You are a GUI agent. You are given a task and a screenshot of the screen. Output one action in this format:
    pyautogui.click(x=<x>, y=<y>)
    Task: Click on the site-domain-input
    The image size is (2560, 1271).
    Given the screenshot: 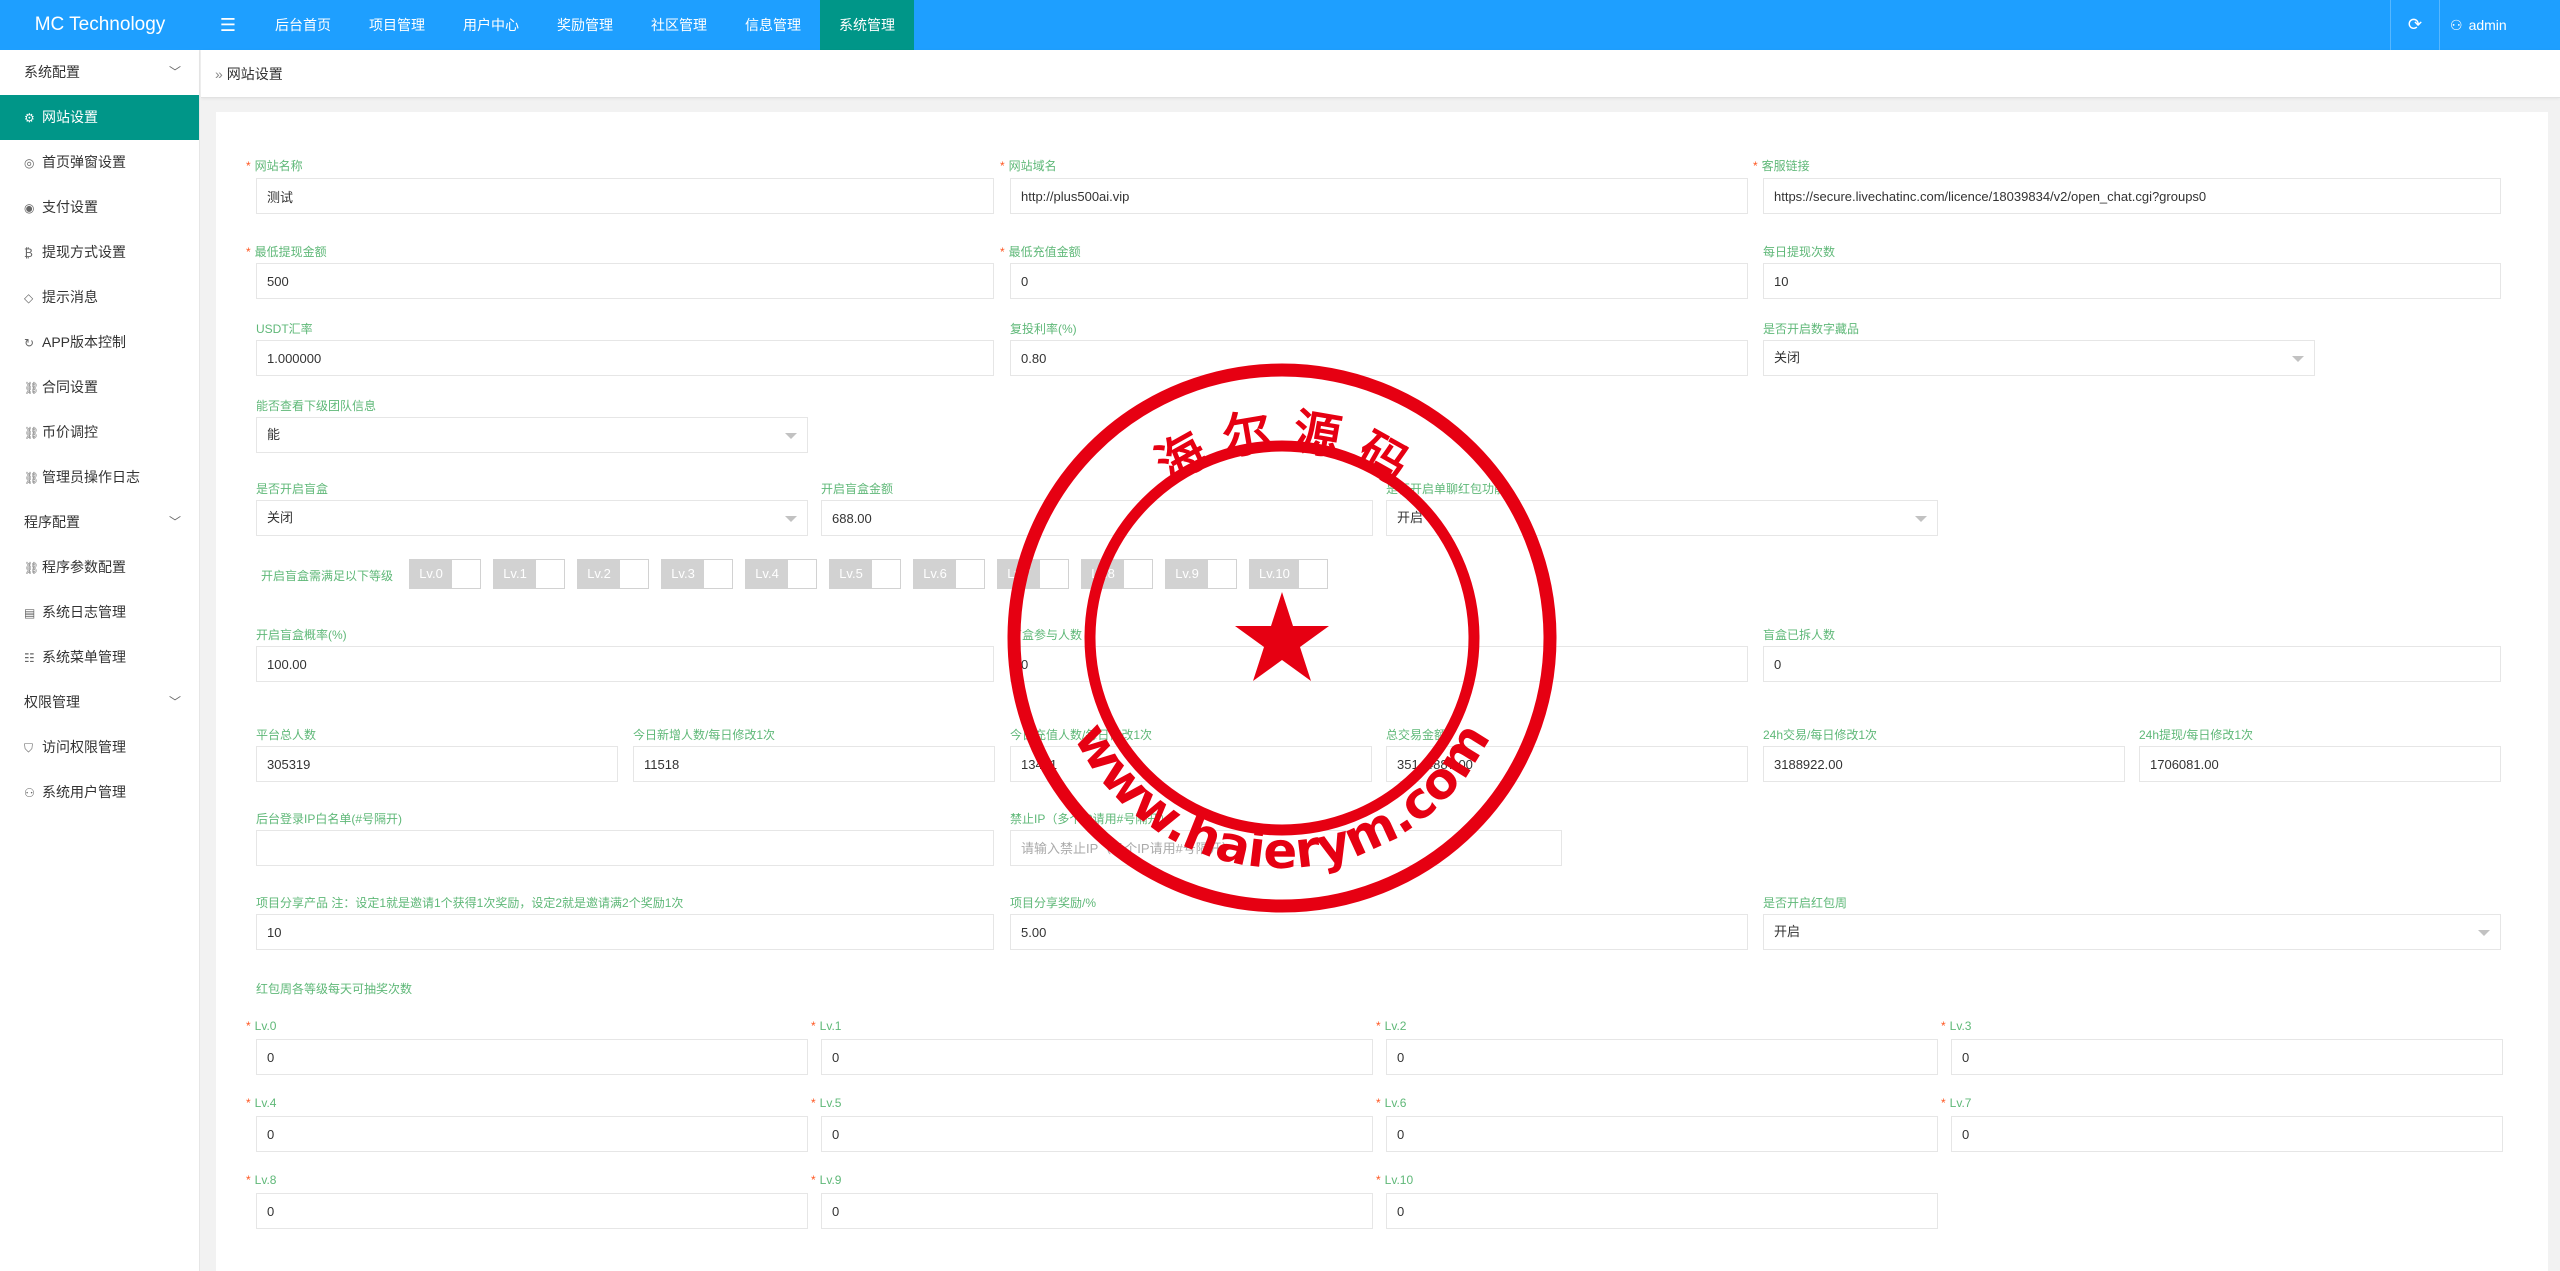 What is the action you would take?
    pyautogui.click(x=1379, y=196)
    